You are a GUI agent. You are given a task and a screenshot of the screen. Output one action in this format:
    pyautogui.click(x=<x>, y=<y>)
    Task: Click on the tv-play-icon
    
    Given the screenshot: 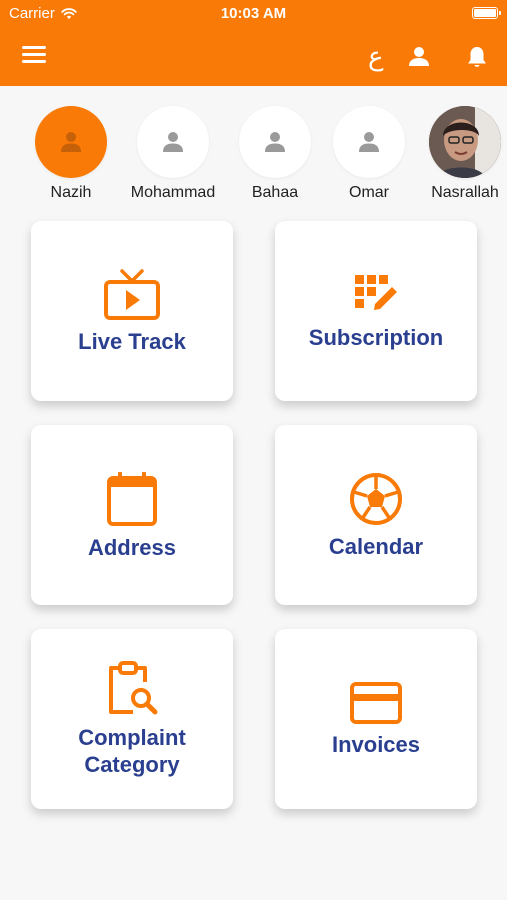 What is the action you would take?
    pyautogui.click(x=132, y=294)
    